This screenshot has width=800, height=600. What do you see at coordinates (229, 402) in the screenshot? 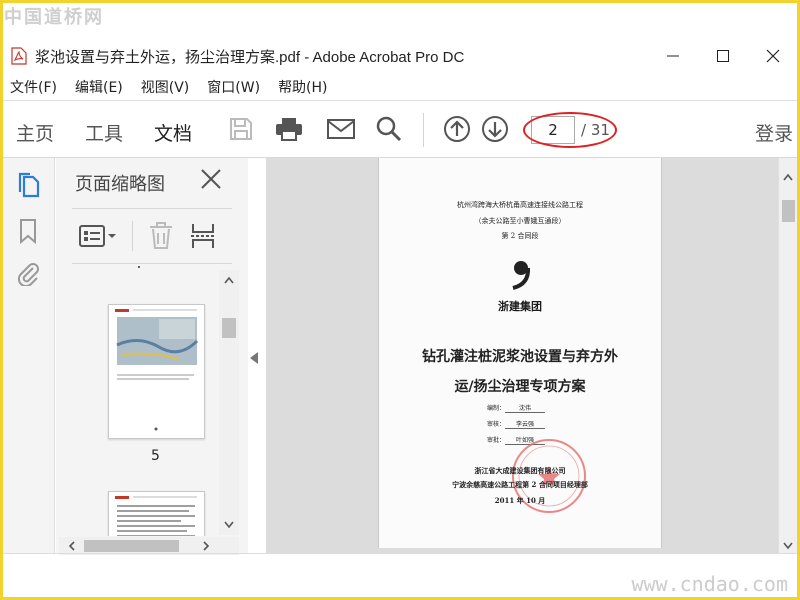
I see `thumbnail-vertical-scrollbar` at bounding box center [229, 402].